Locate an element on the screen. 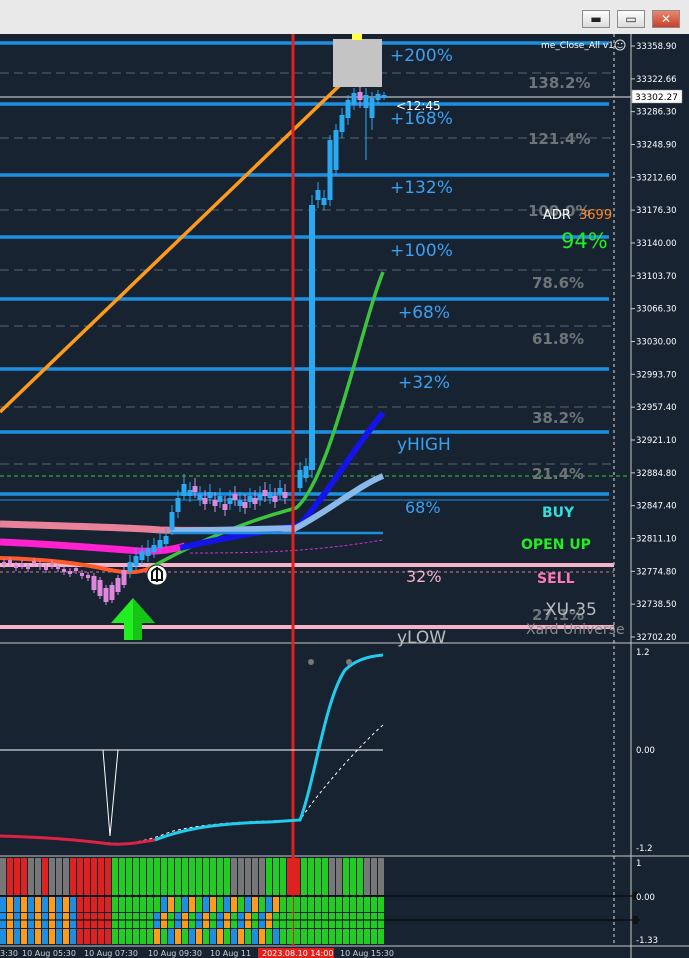  minimize-icon: ▬ is located at coordinates (596, 19).